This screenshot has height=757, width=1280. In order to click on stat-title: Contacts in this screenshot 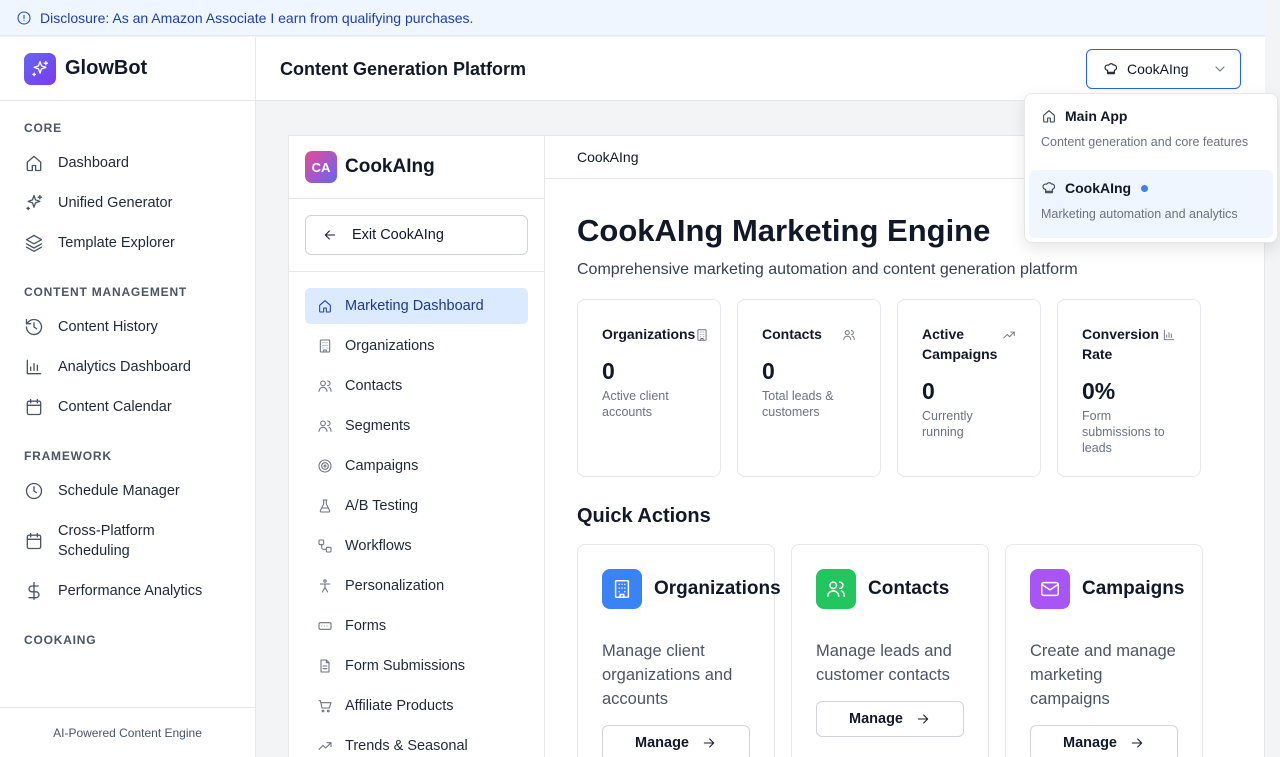, I will do `click(792, 334)`.